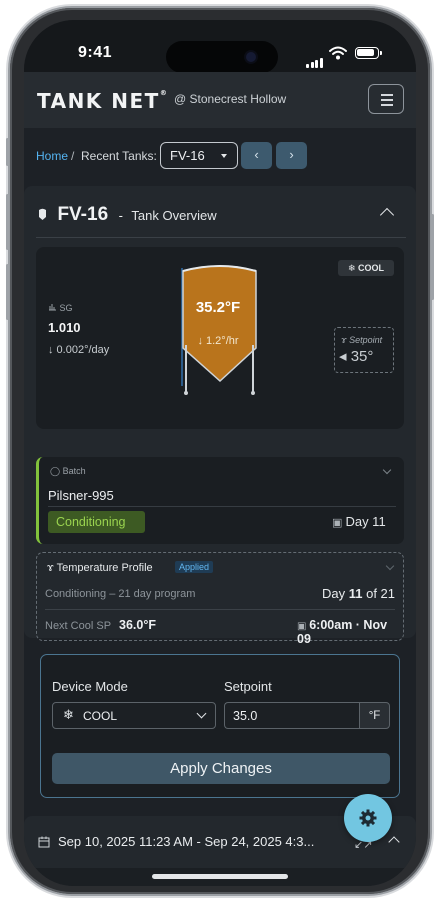 This screenshot has height=900, width=440. Describe the element at coordinates (96, 522) in the screenshot. I see `batch-stage-badge: Conditioning` at that location.